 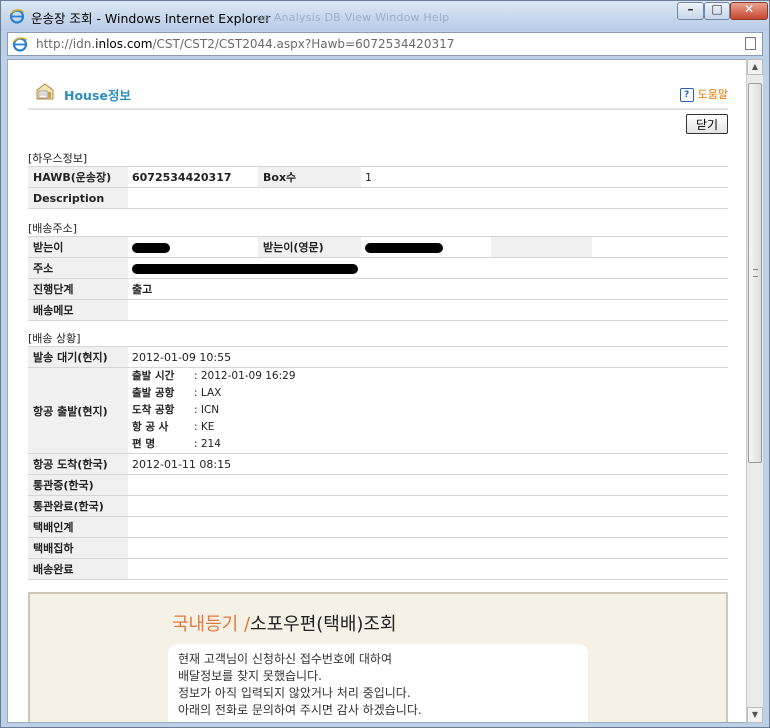 What do you see at coordinates (78, 410) in the screenshot?
I see `status-label: 항공 출발(현지)` at bounding box center [78, 410].